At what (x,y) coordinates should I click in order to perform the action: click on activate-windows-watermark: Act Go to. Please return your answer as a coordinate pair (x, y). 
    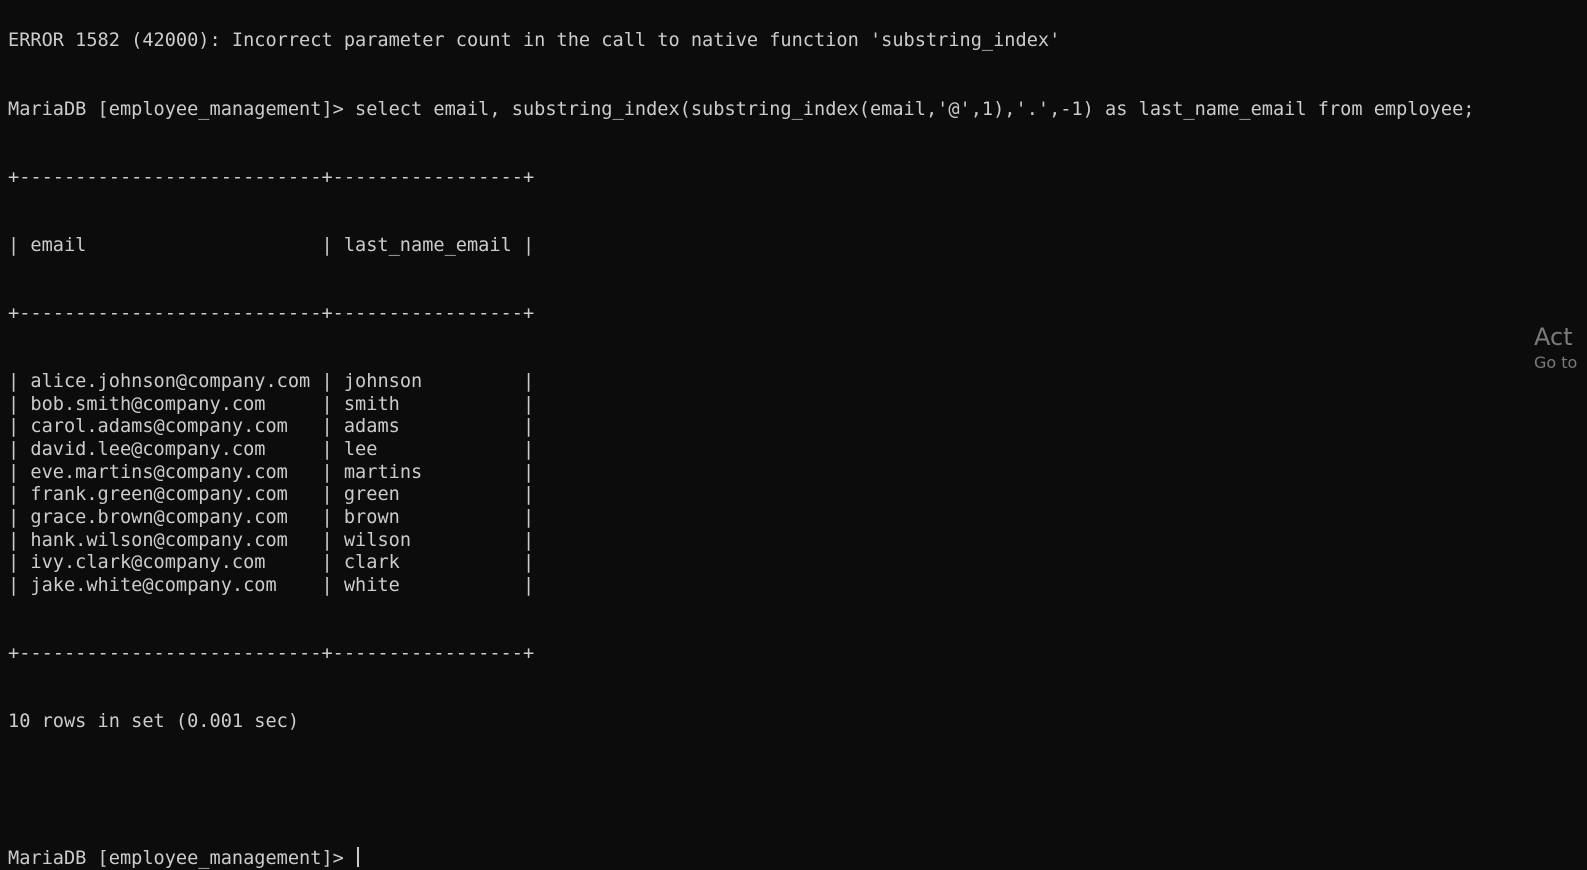
    Looking at the image, I should click on (1555, 348).